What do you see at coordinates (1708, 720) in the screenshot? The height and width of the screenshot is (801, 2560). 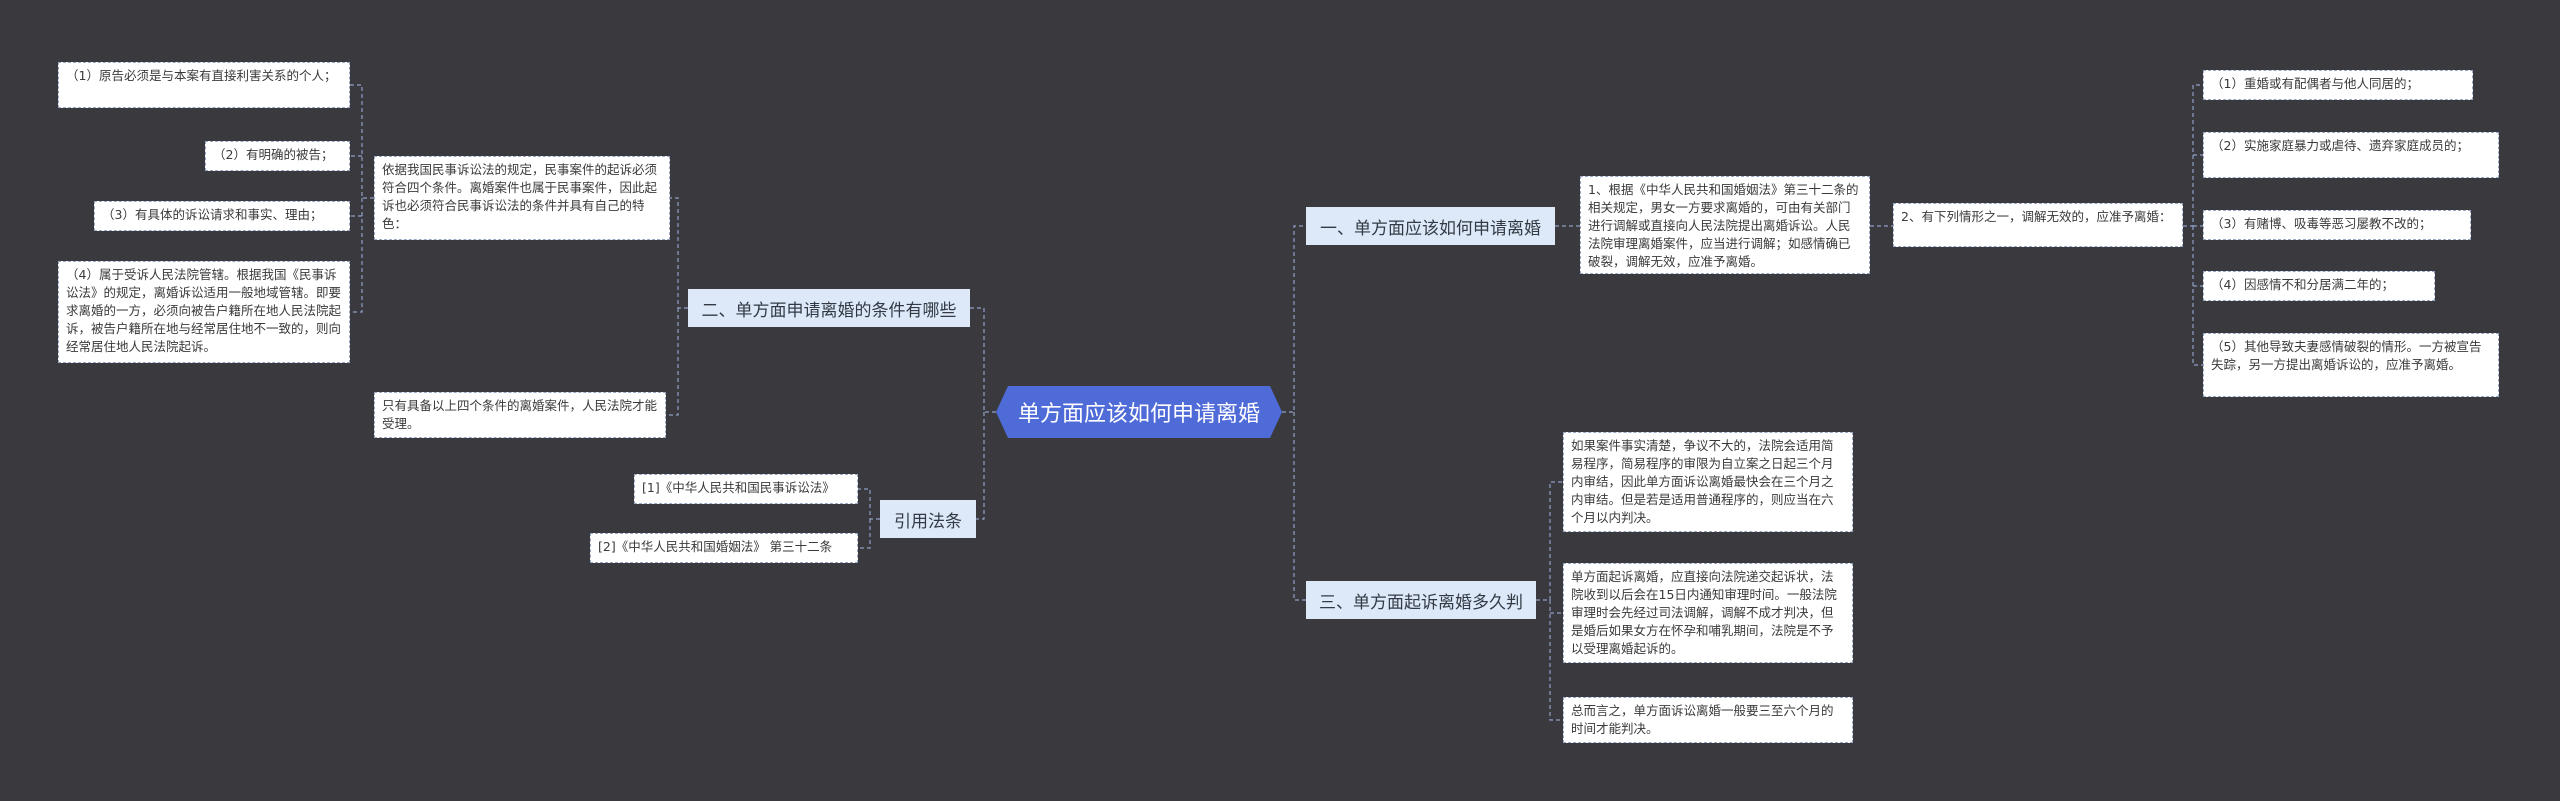 I see `b3-item-3: 总而言之，单方面诉讼离婚一般要三至六个月的时间才能判决。` at bounding box center [1708, 720].